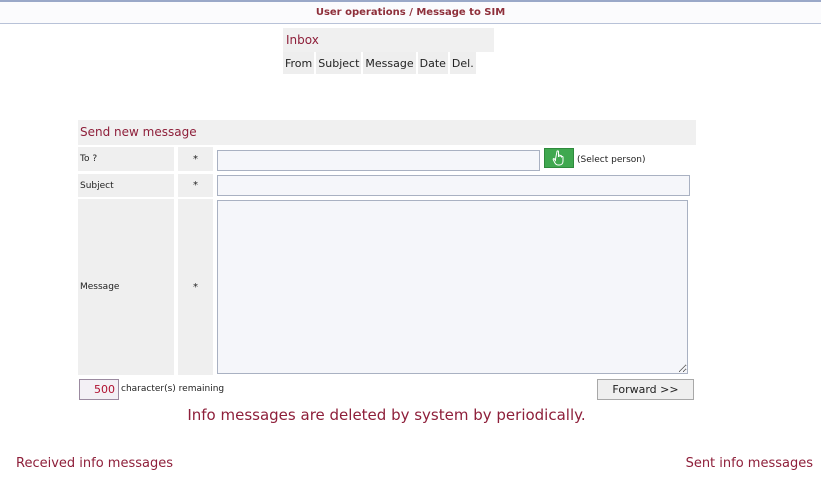  Describe the element at coordinates (126, 287) in the screenshot. I see `message-label: Message` at that location.